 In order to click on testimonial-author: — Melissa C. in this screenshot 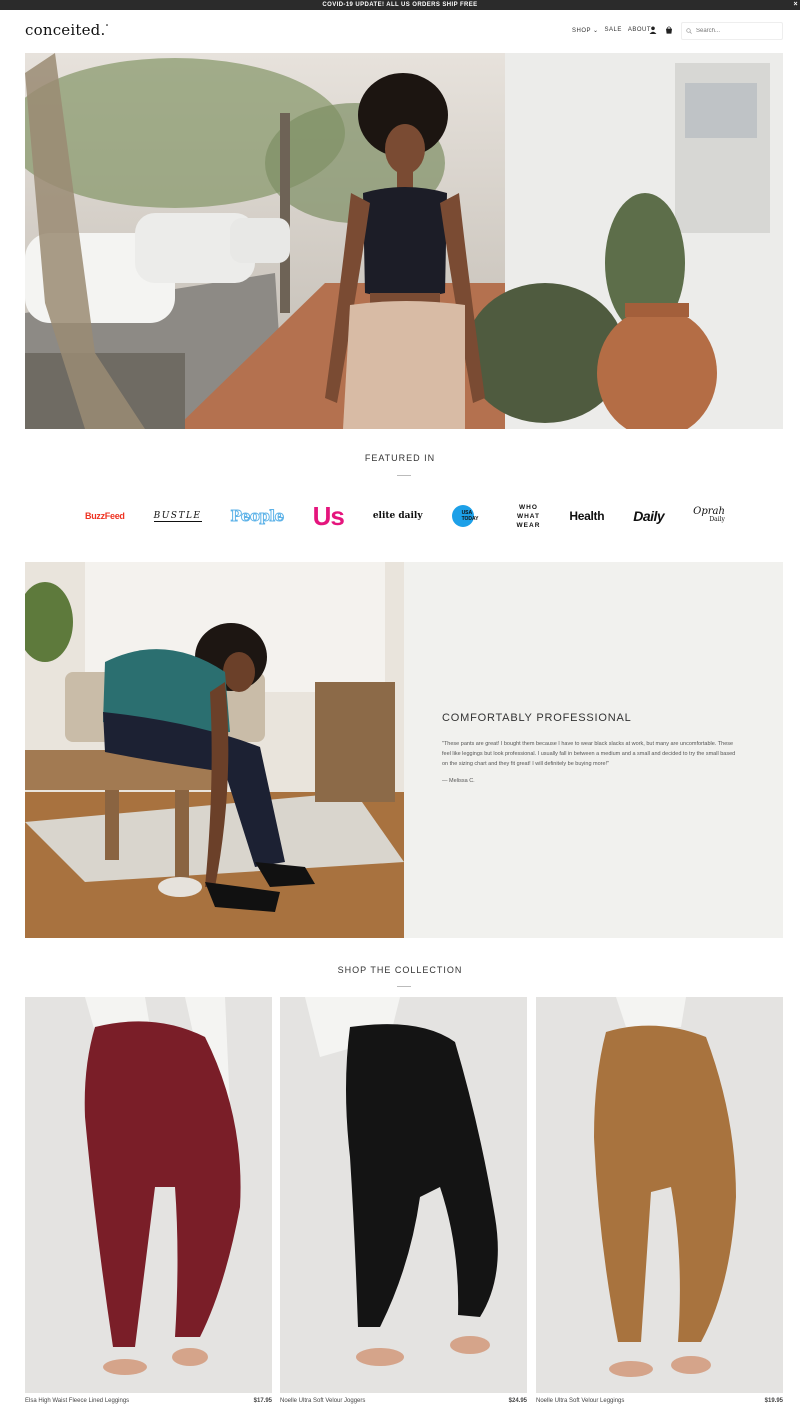, I will do `click(458, 781)`.